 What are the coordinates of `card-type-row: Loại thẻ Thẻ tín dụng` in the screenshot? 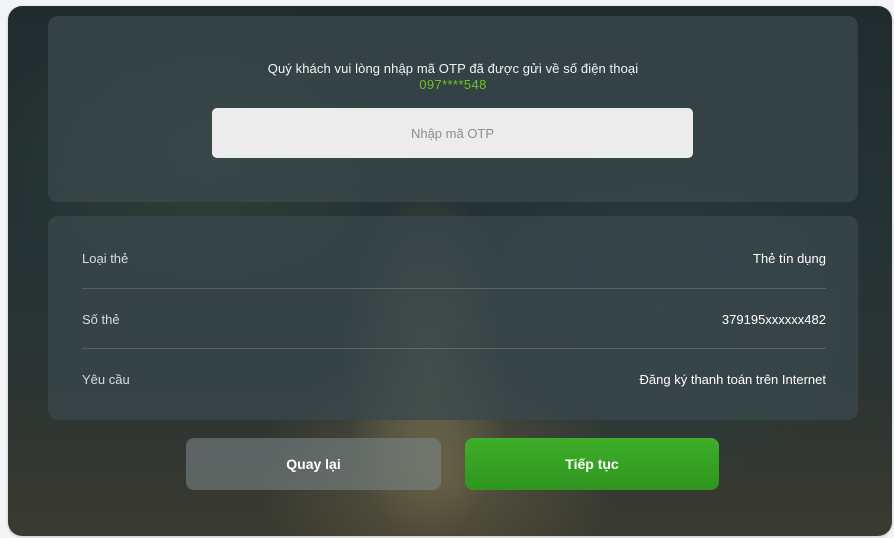 It's located at (454, 258).